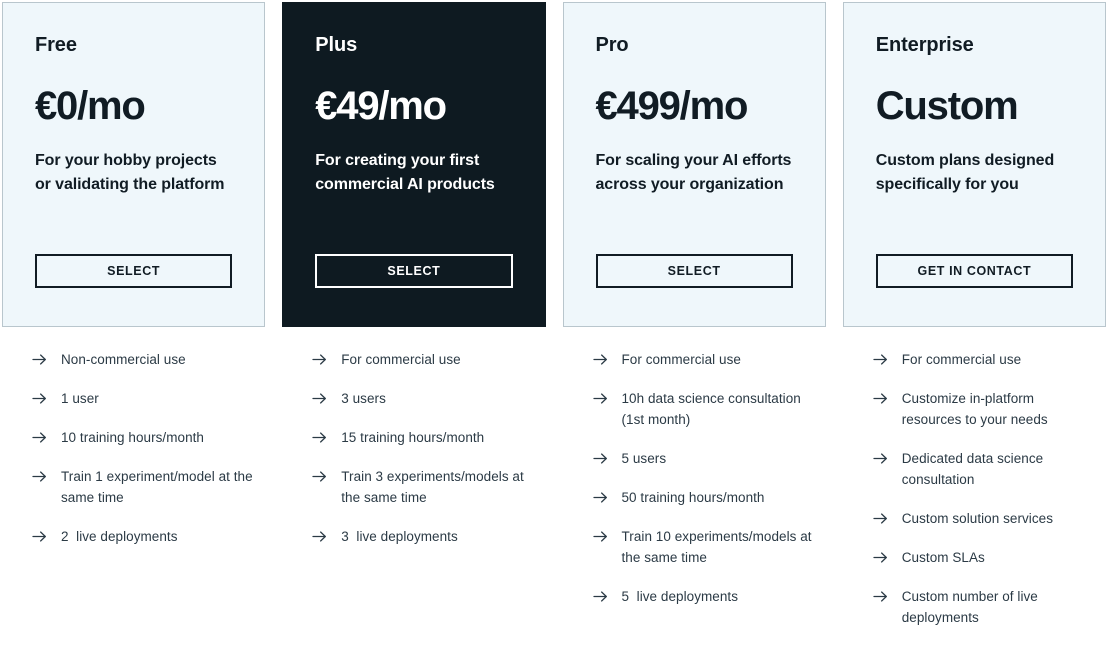 The height and width of the screenshot is (656, 1108). What do you see at coordinates (414, 271) in the screenshot?
I see `select-button-plus: SELECT` at bounding box center [414, 271].